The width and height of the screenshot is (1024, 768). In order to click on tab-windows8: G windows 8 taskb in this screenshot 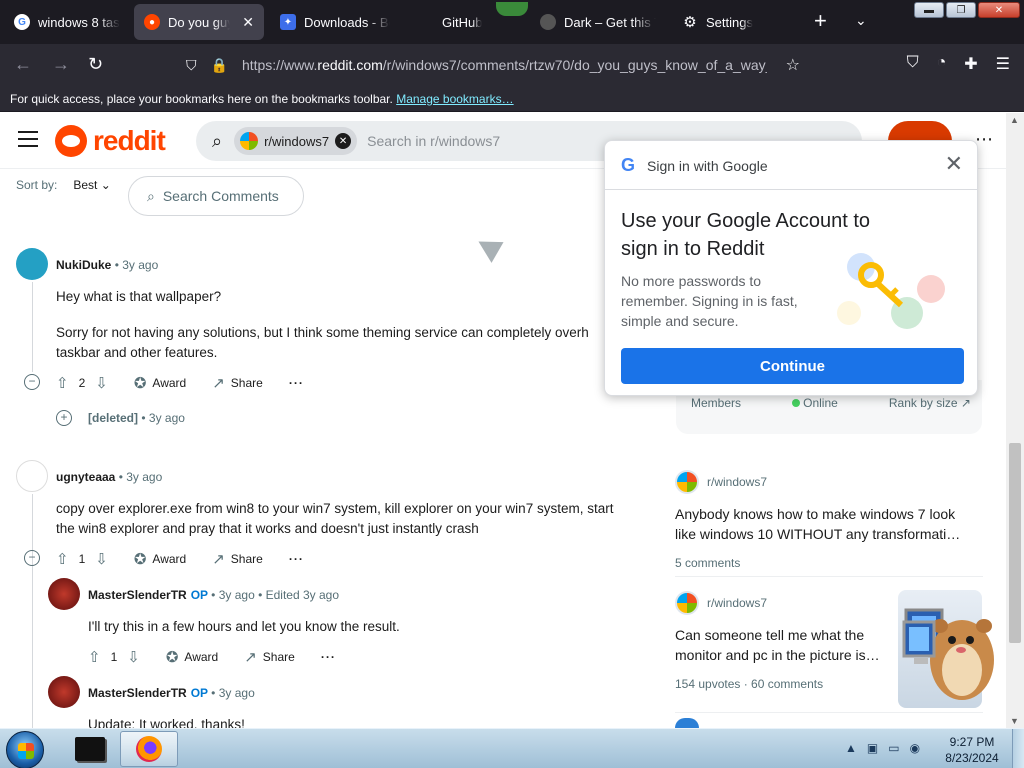, I will do `click(67, 22)`.